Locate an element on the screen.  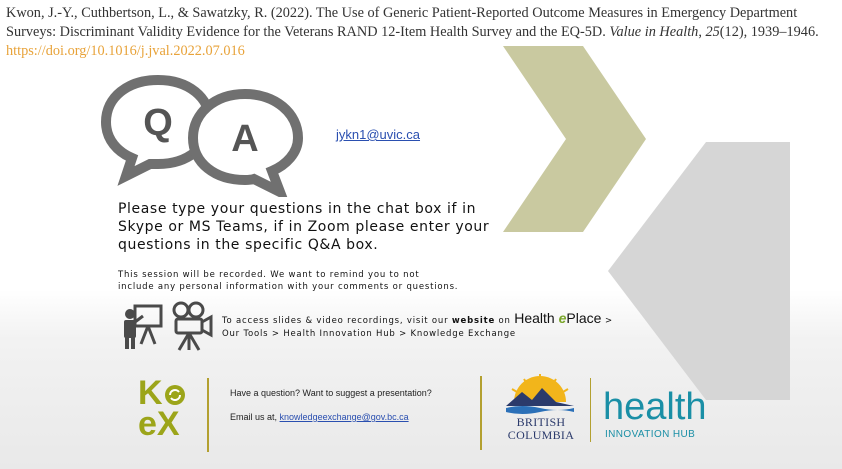
access-arrow: > is located at coordinates (607, 321).